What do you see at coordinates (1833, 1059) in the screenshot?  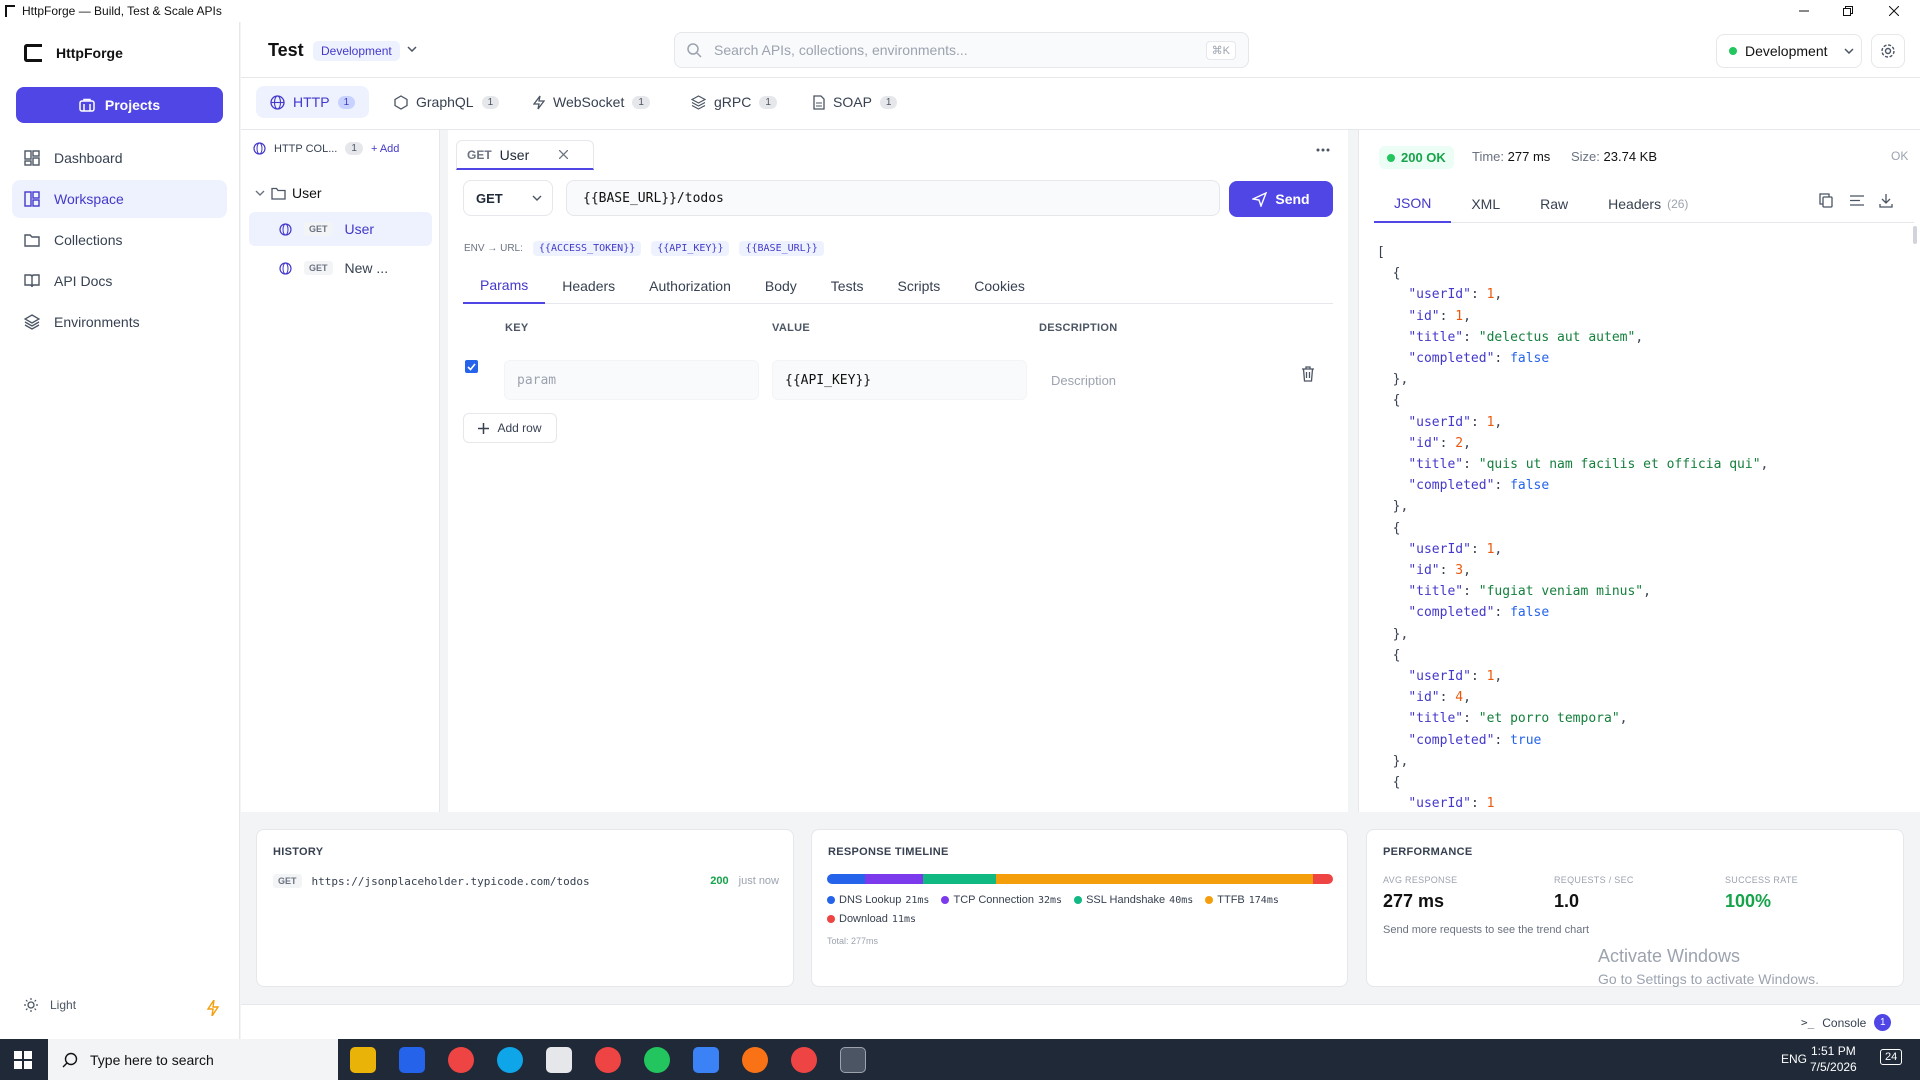 I see `clock: 1:51 PM 7/5/2026` at bounding box center [1833, 1059].